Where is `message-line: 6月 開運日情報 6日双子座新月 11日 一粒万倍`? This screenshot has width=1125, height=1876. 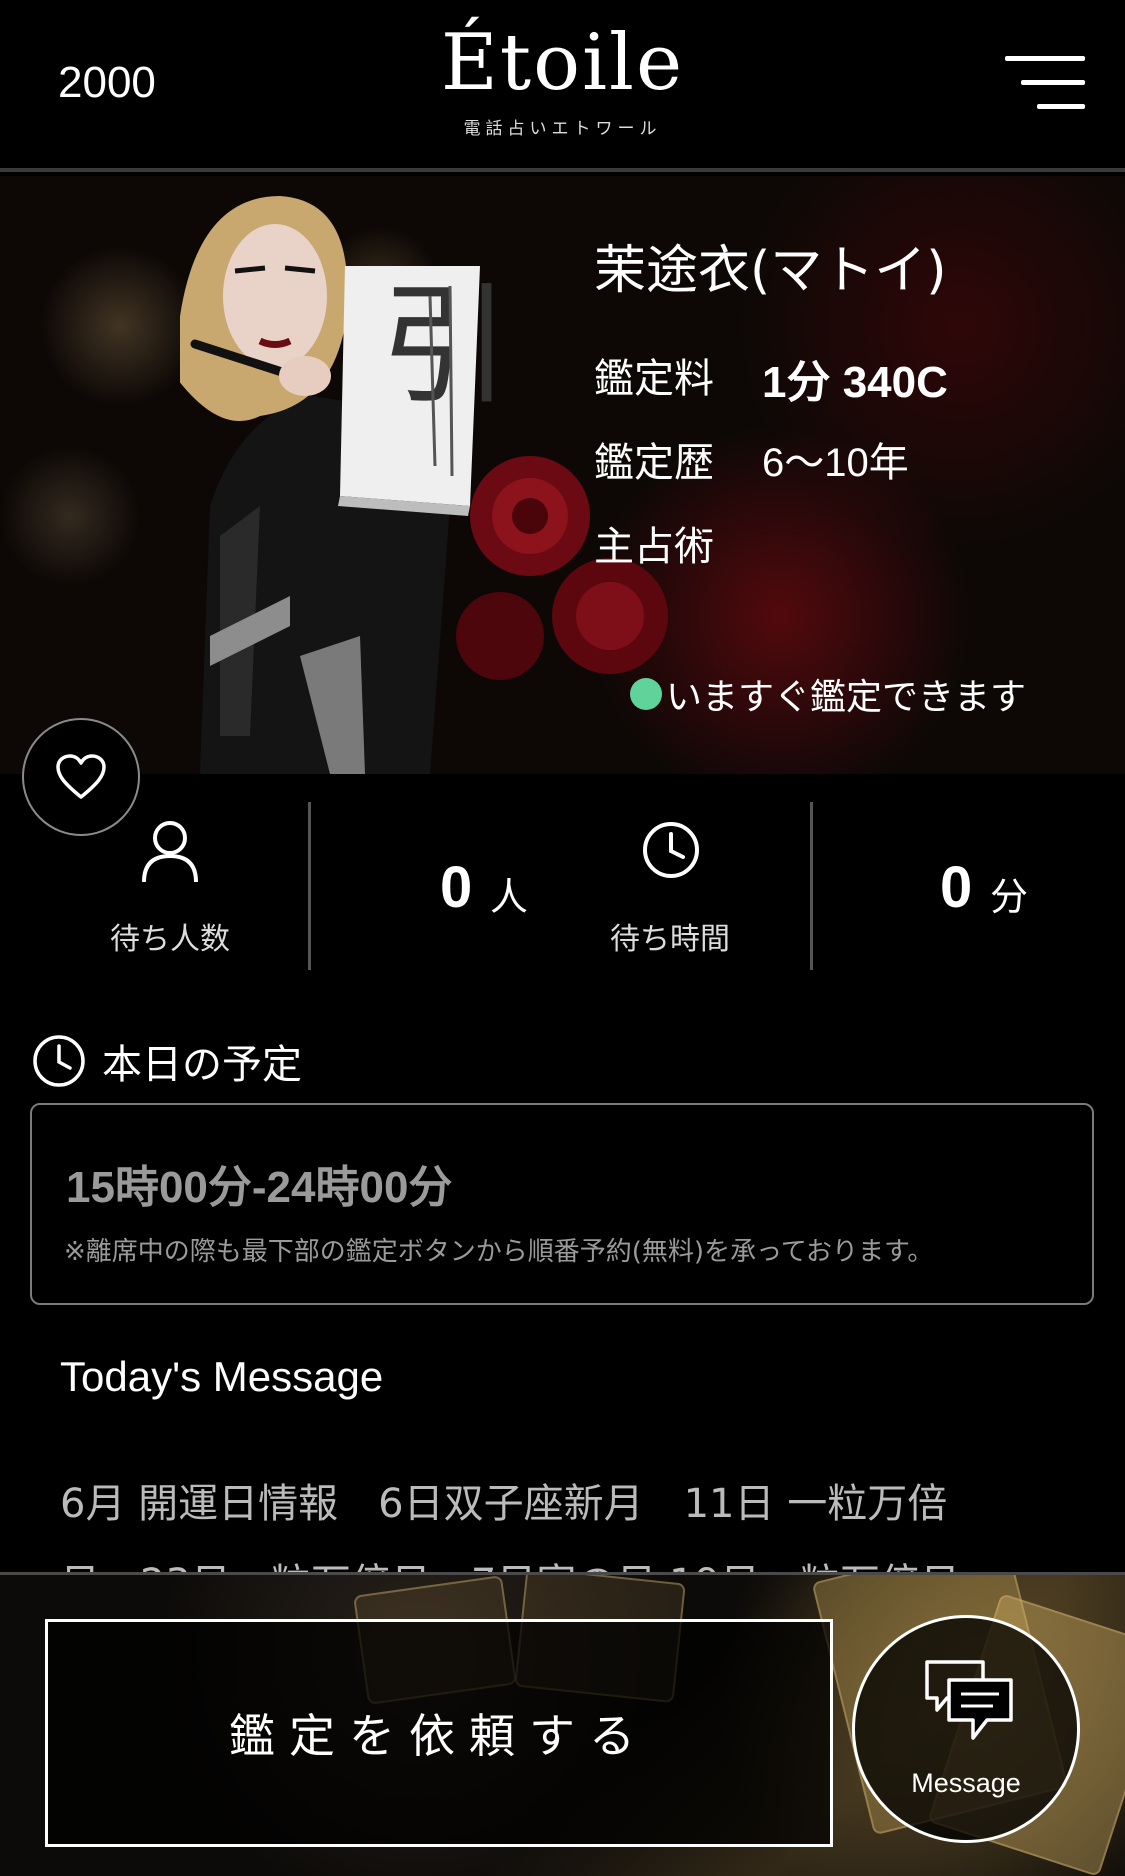
message-line: 6月 開運日情報 6日双子座新月 11日 一粒万倍 is located at coordinates (504, 1504).